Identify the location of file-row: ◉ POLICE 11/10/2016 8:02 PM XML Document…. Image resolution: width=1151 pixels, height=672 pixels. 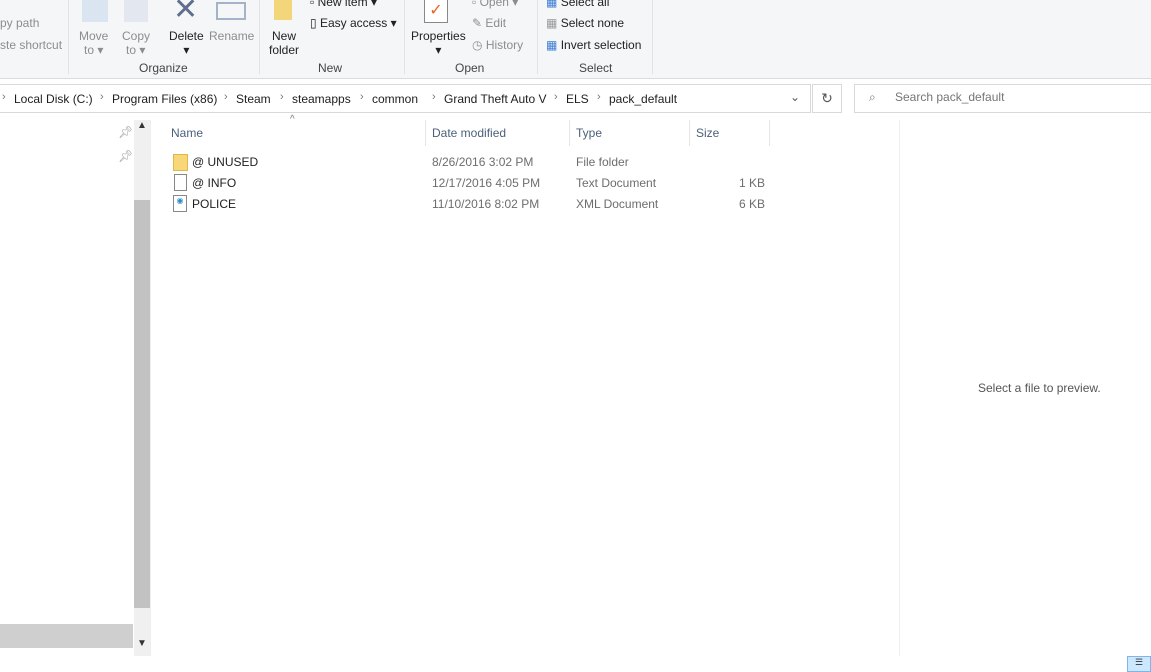
(465, 204).